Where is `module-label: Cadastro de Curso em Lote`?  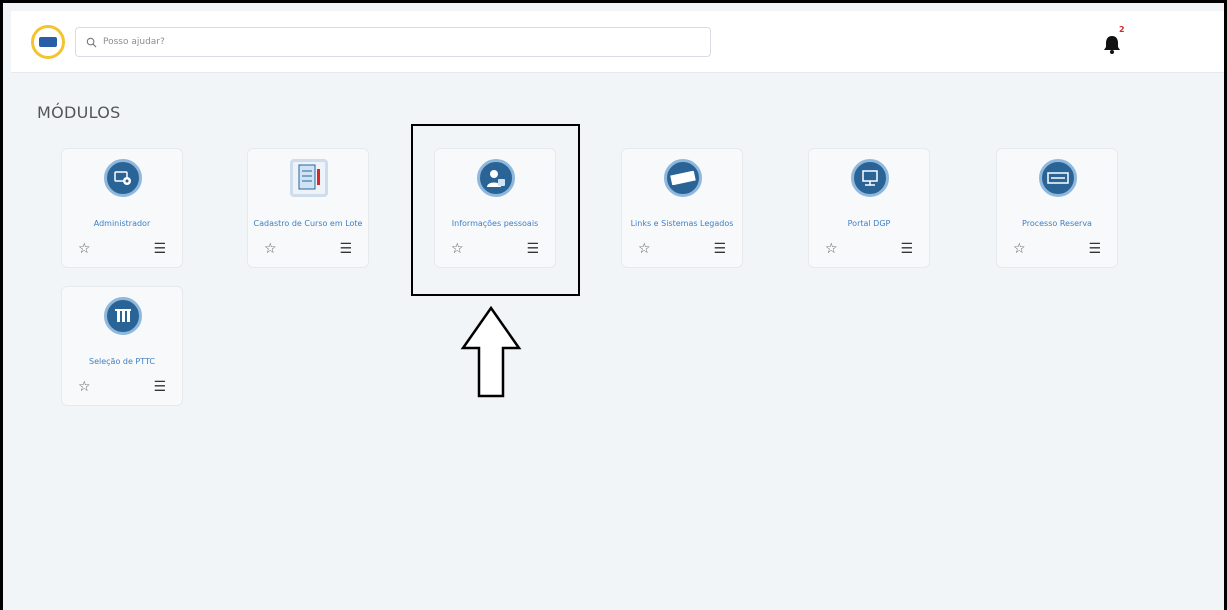
module-label: Cadastro de Curso em Lote is located at coordinates (308, 223).